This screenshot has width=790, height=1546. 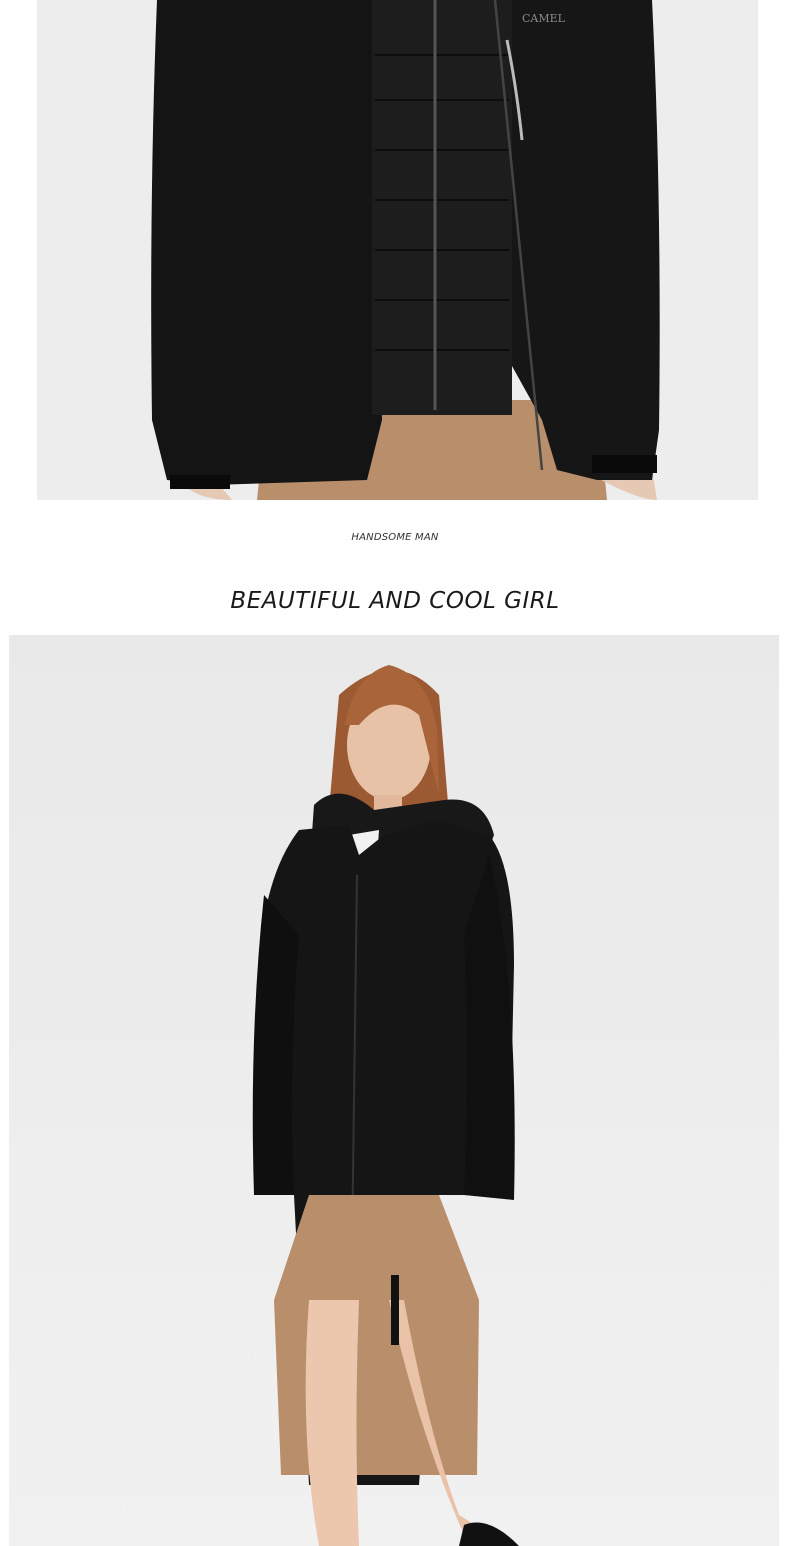 What do you see at coordinates (266, 242) in the screenshot?
I see `jacket-left-panel` at bounding box center [266, 242].